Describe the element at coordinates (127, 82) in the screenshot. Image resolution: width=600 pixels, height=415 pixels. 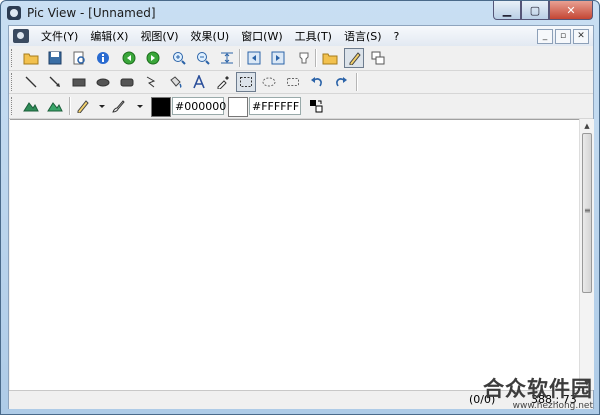
I see `rounded-rectangle-icon` at that location.